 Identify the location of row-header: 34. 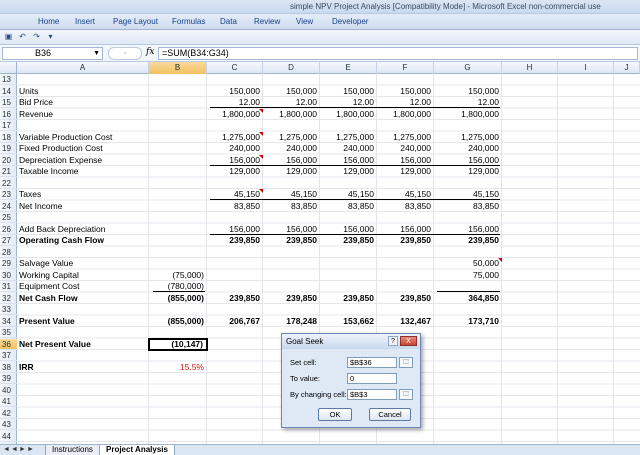
(8, 321).